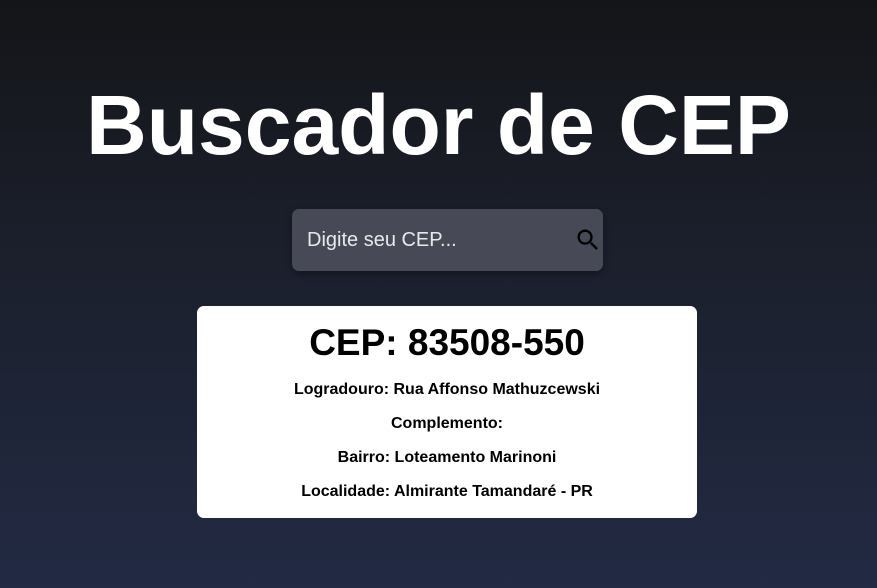 Image resolution: width=877 pixels, height=588 pixels. Describe the element at coordinates (447, 491) in the screenshot. I see `localidade-field: Localidade: Almirante Tamandaré - PR` at that location.